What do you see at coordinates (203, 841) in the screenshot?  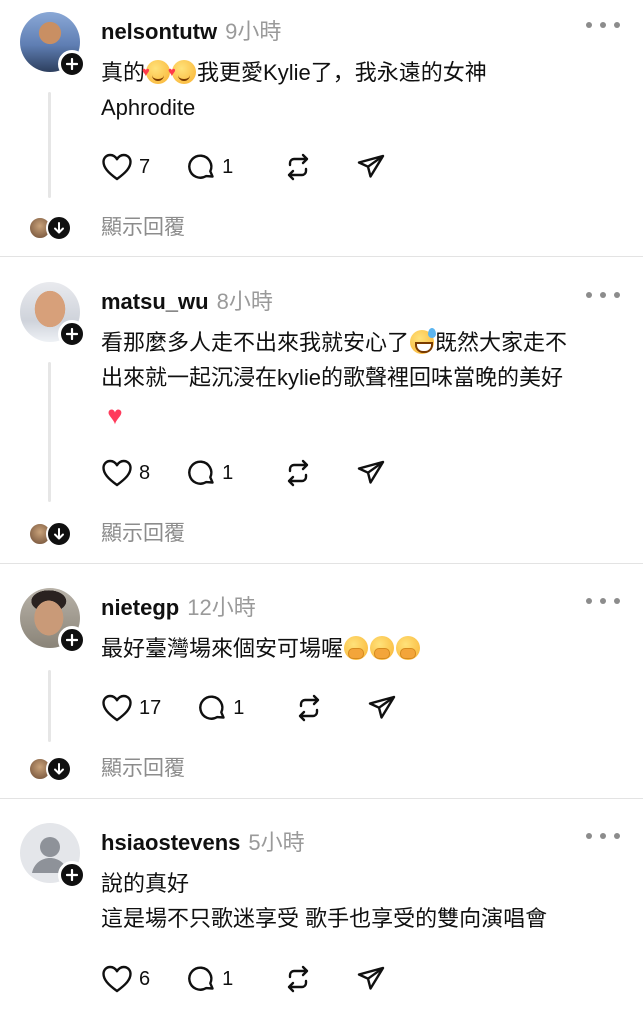 I see `username: hsiaostevens 5小時` at bounding box center [203, 841].